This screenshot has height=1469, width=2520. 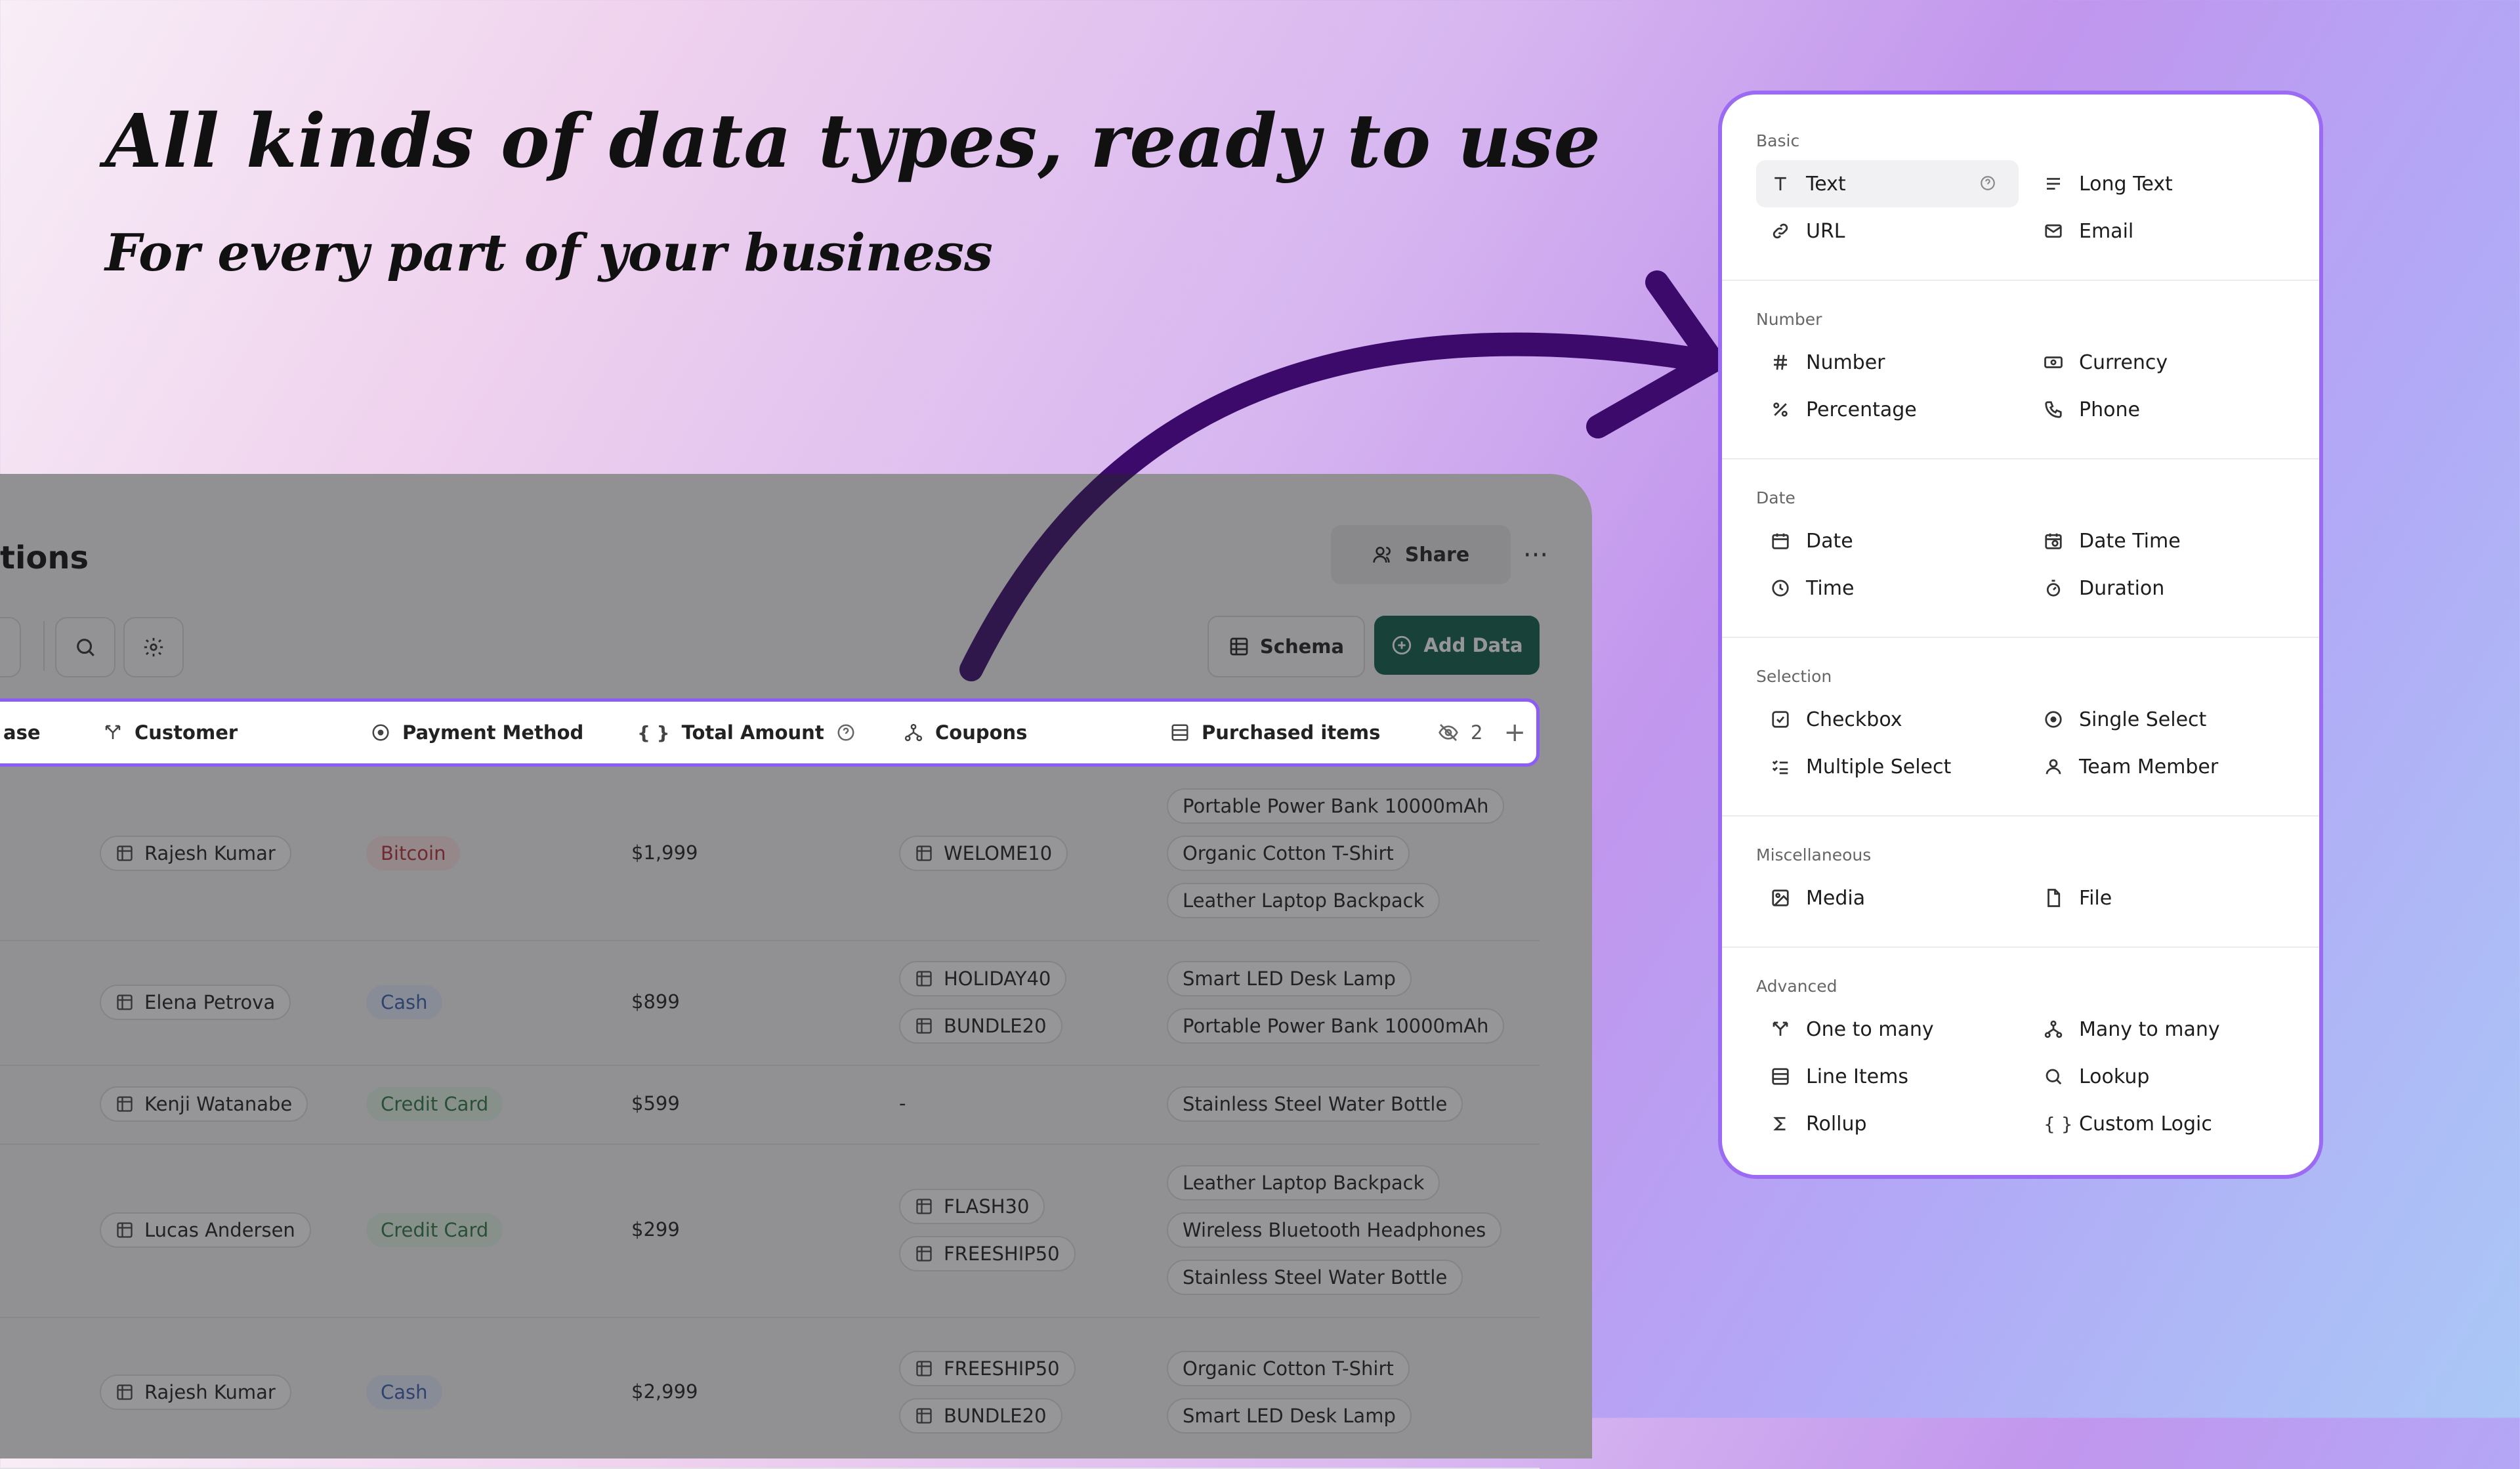 What do you see at coordinates (1887, 1076) in the screenshot?
I see `field-type-line-items: Line Items` at bounding box center [1887, 1076].